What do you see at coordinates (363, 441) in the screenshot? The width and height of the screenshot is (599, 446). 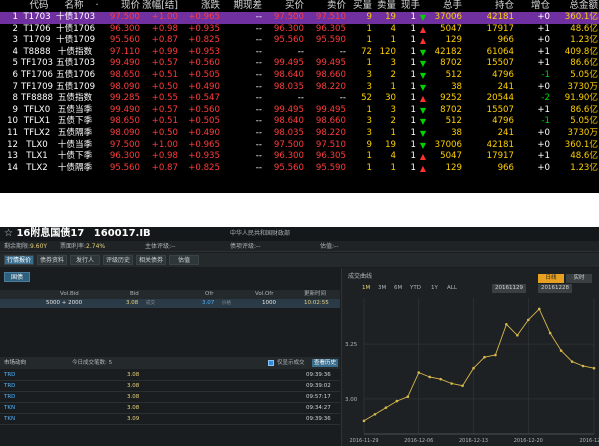 I see `x-tick-label: 2016-11-29` at bounding box center [363, 441].